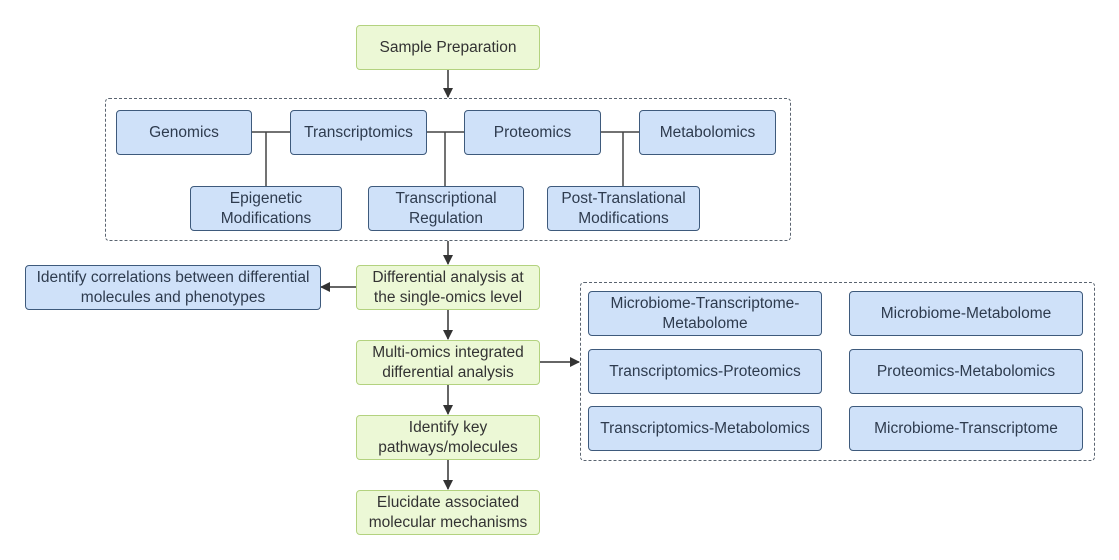  I want to click on transcriptomics-node: Transcriptomics, so click(358, 132).